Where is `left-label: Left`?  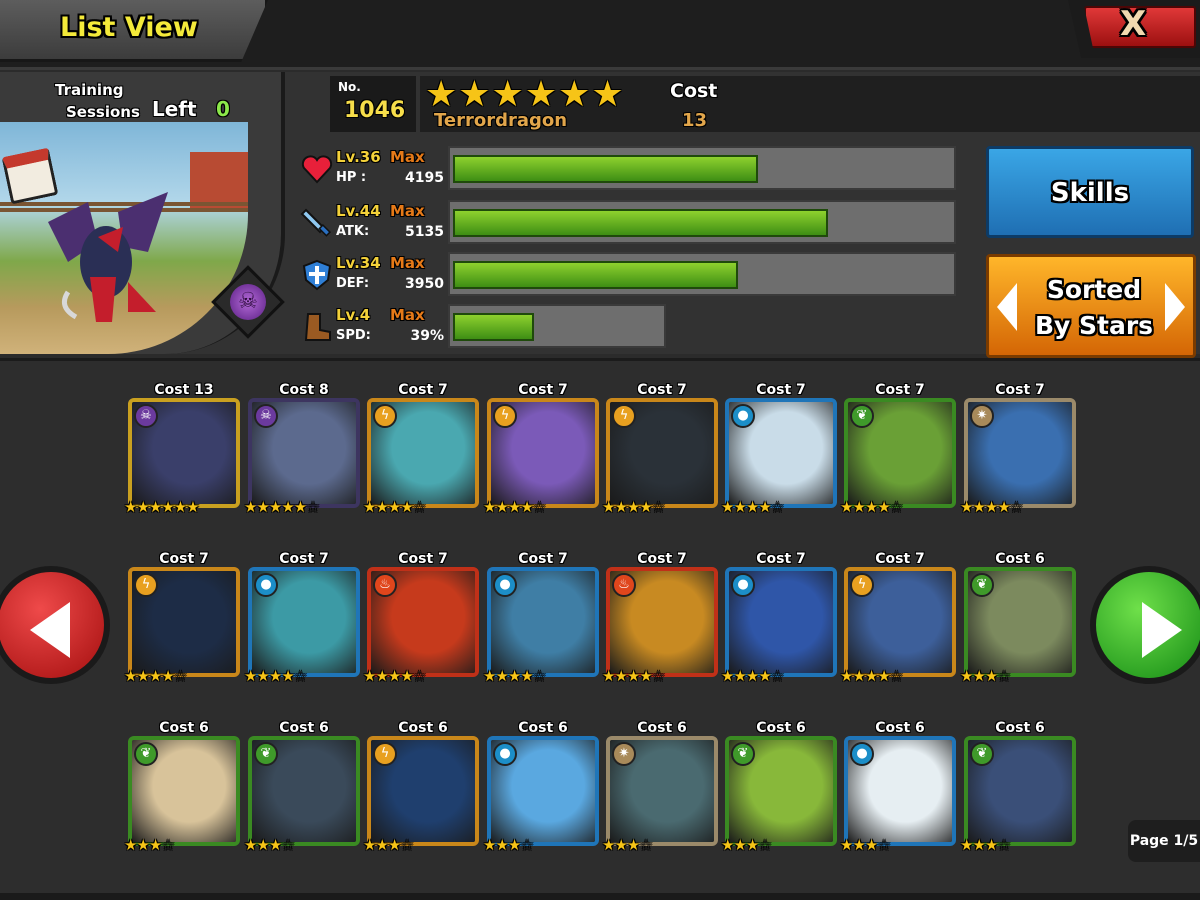 left-label: Left is located at coordinates (174, 109).